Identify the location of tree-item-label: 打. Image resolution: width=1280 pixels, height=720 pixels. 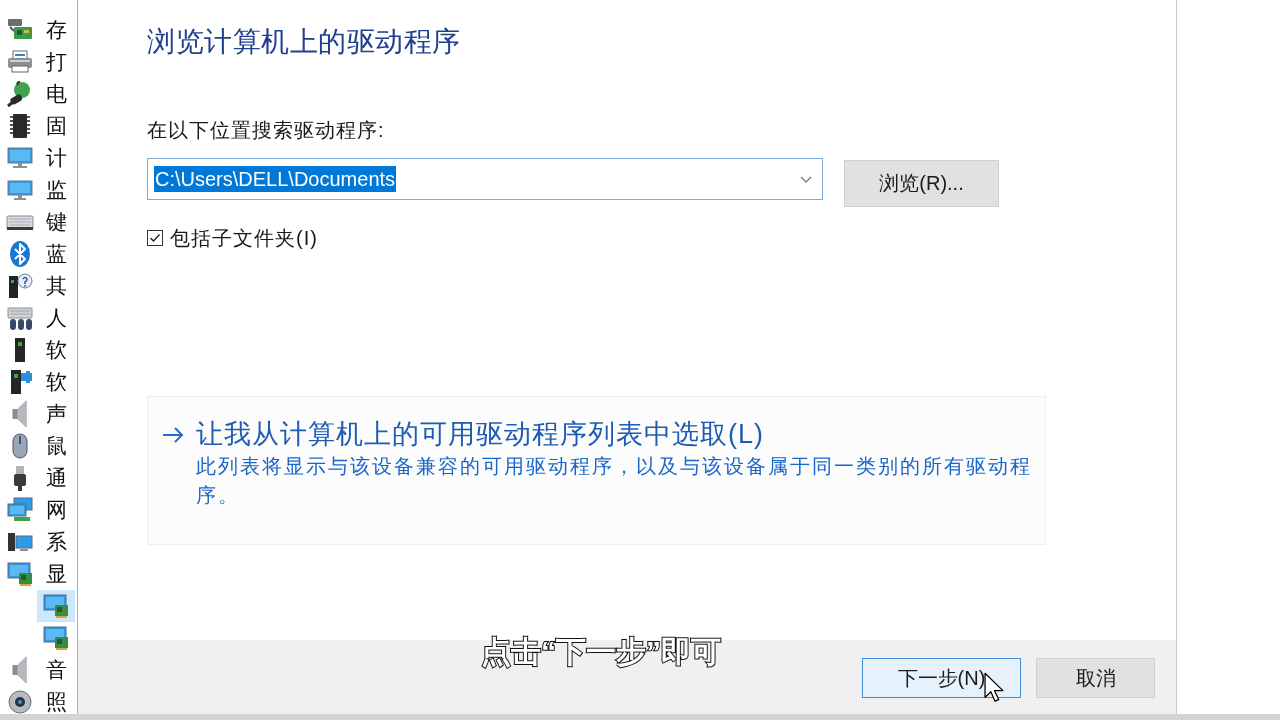
(56, 62).